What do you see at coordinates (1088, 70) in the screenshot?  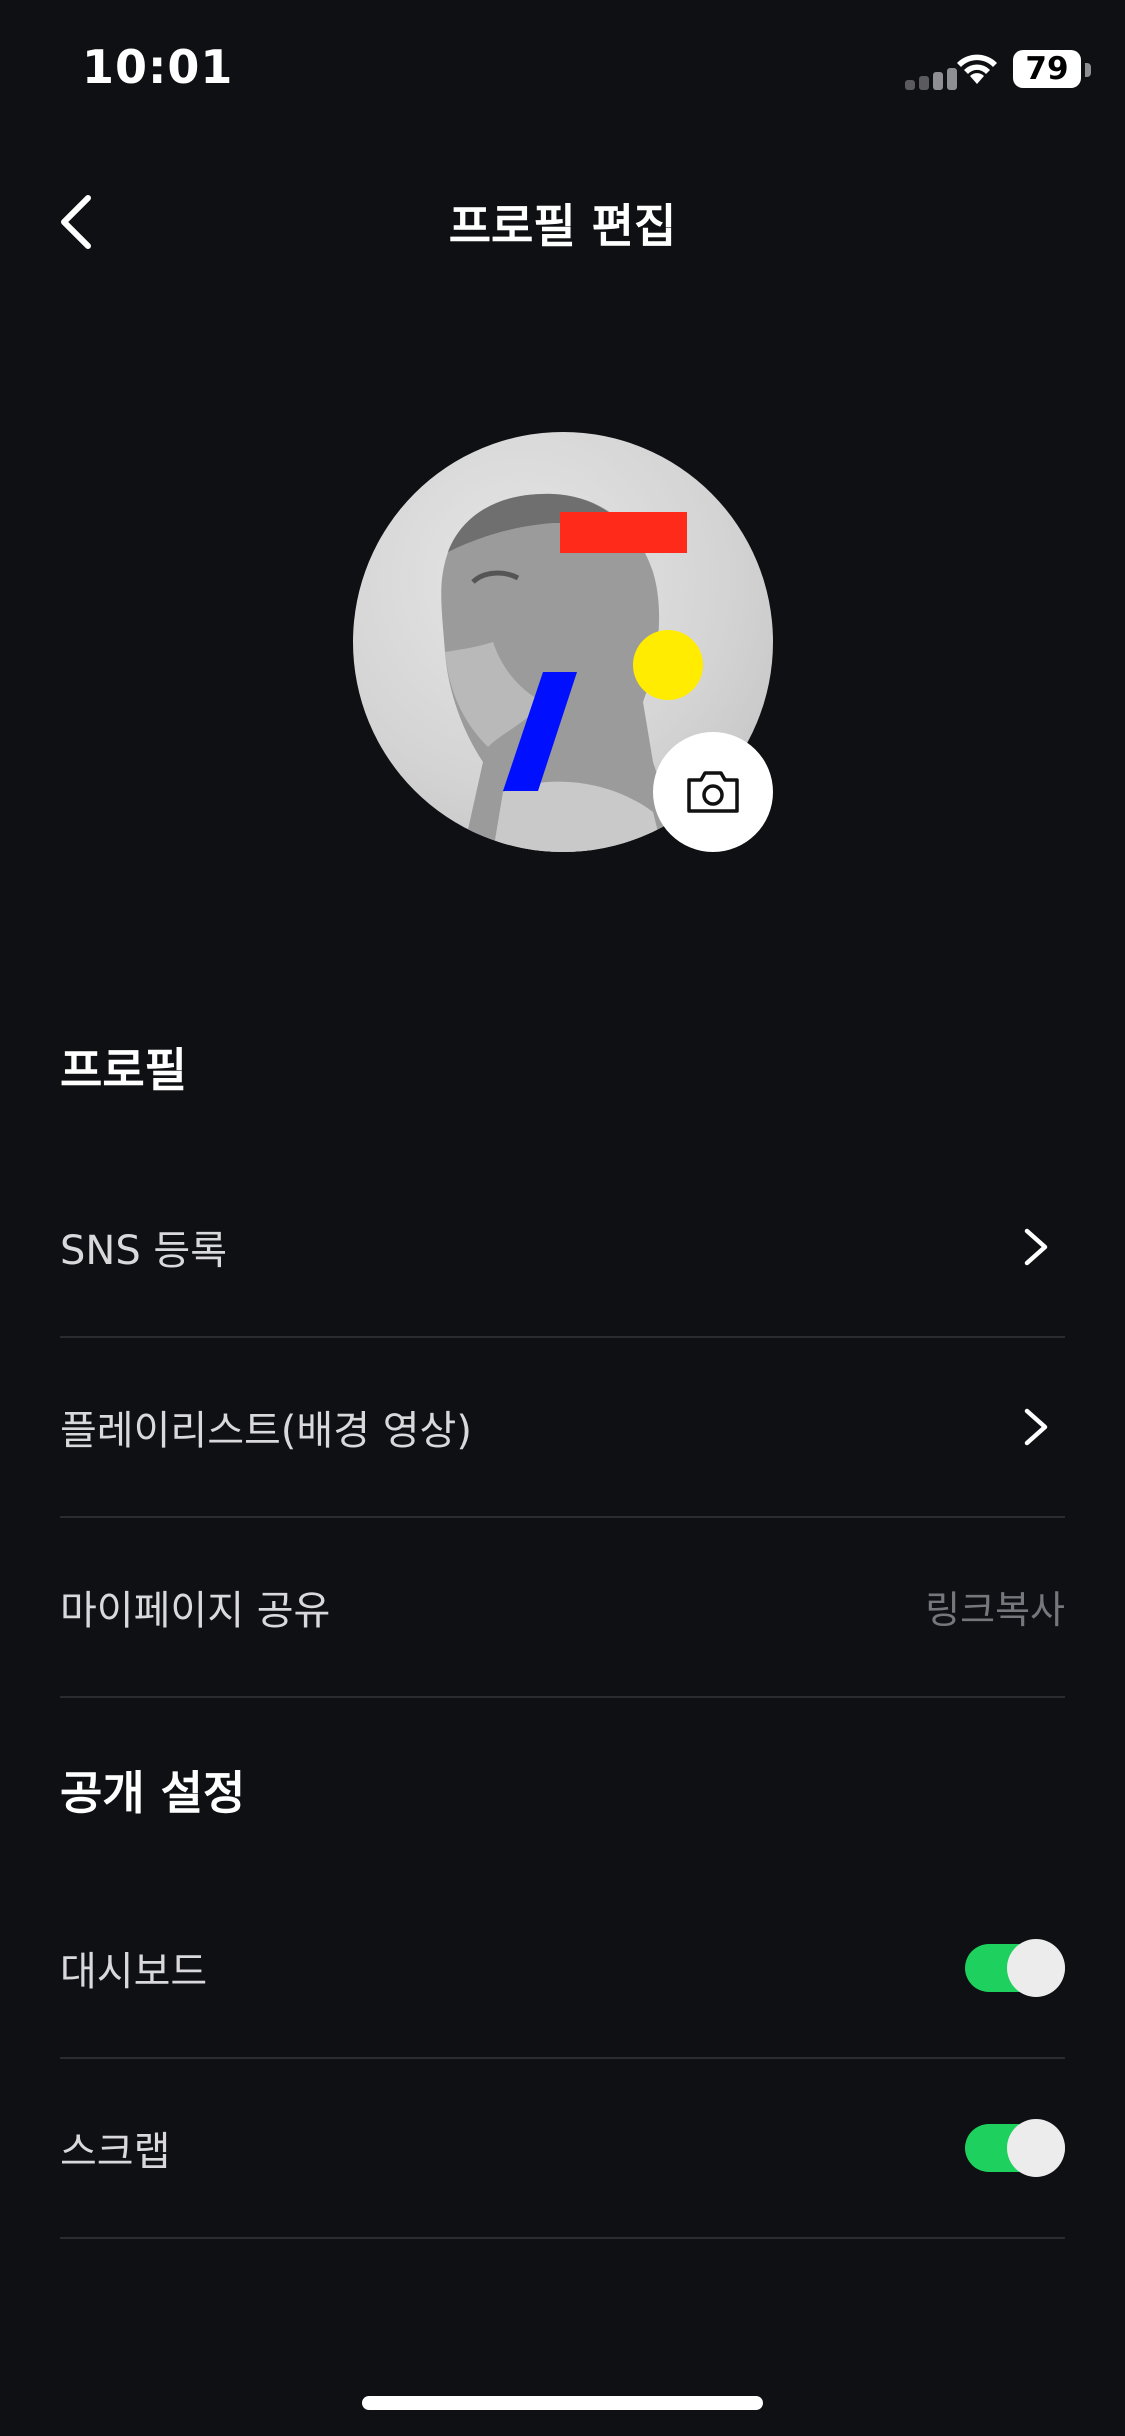 I see `battery-tip` at bounding box center [1088, 70].